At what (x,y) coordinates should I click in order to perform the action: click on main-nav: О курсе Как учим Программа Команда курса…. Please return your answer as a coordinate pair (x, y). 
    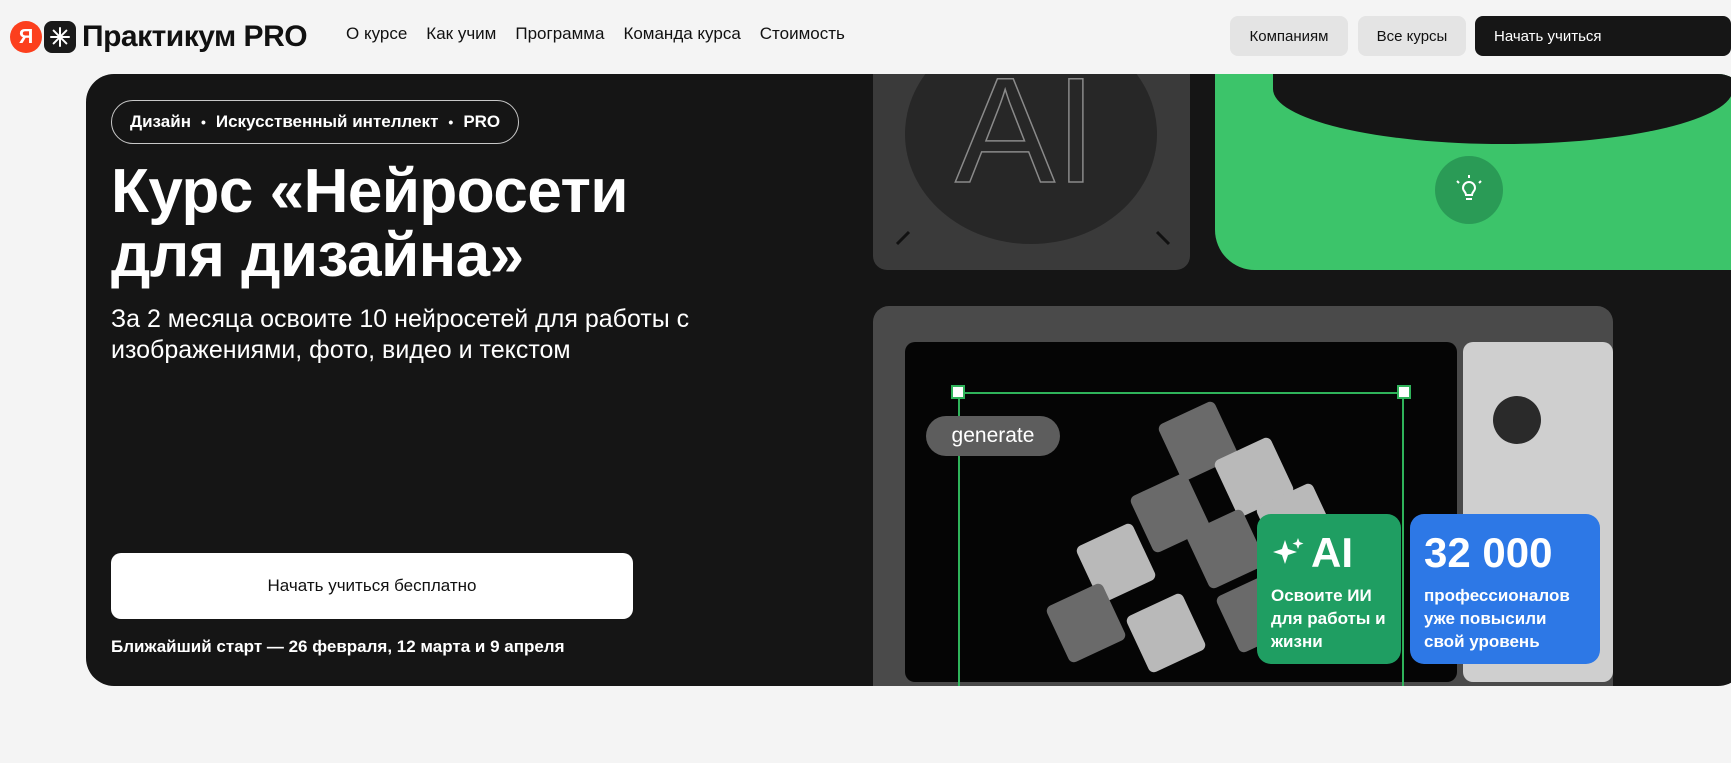
    Looking at the image, I should click on (595, 34).